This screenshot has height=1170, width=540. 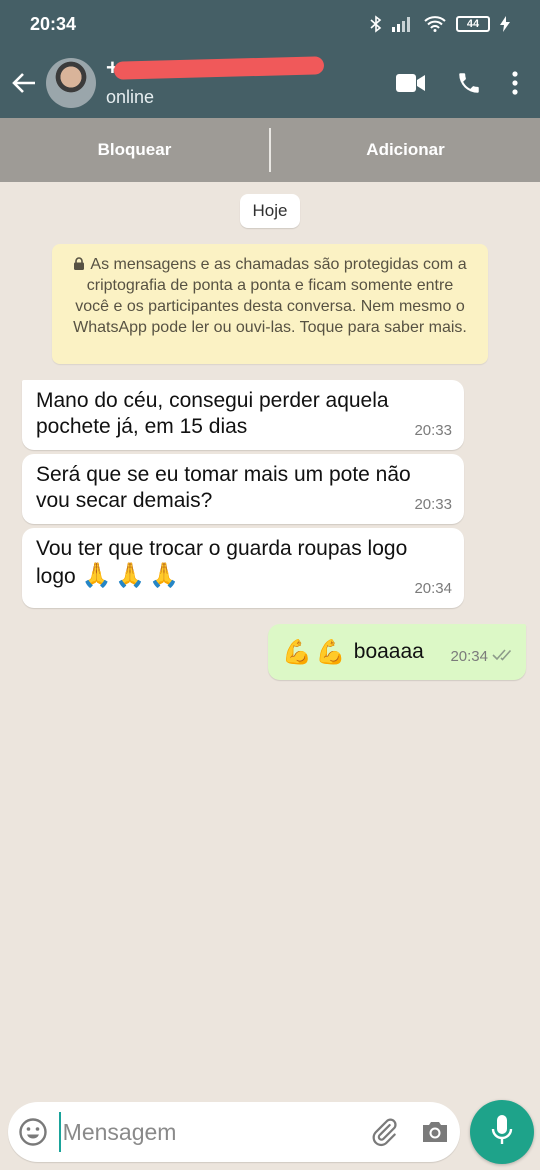 What do you see at coordinates (435, 24) in the screenshot?
I see `wifi-icon` at bounding box center [435, 24].